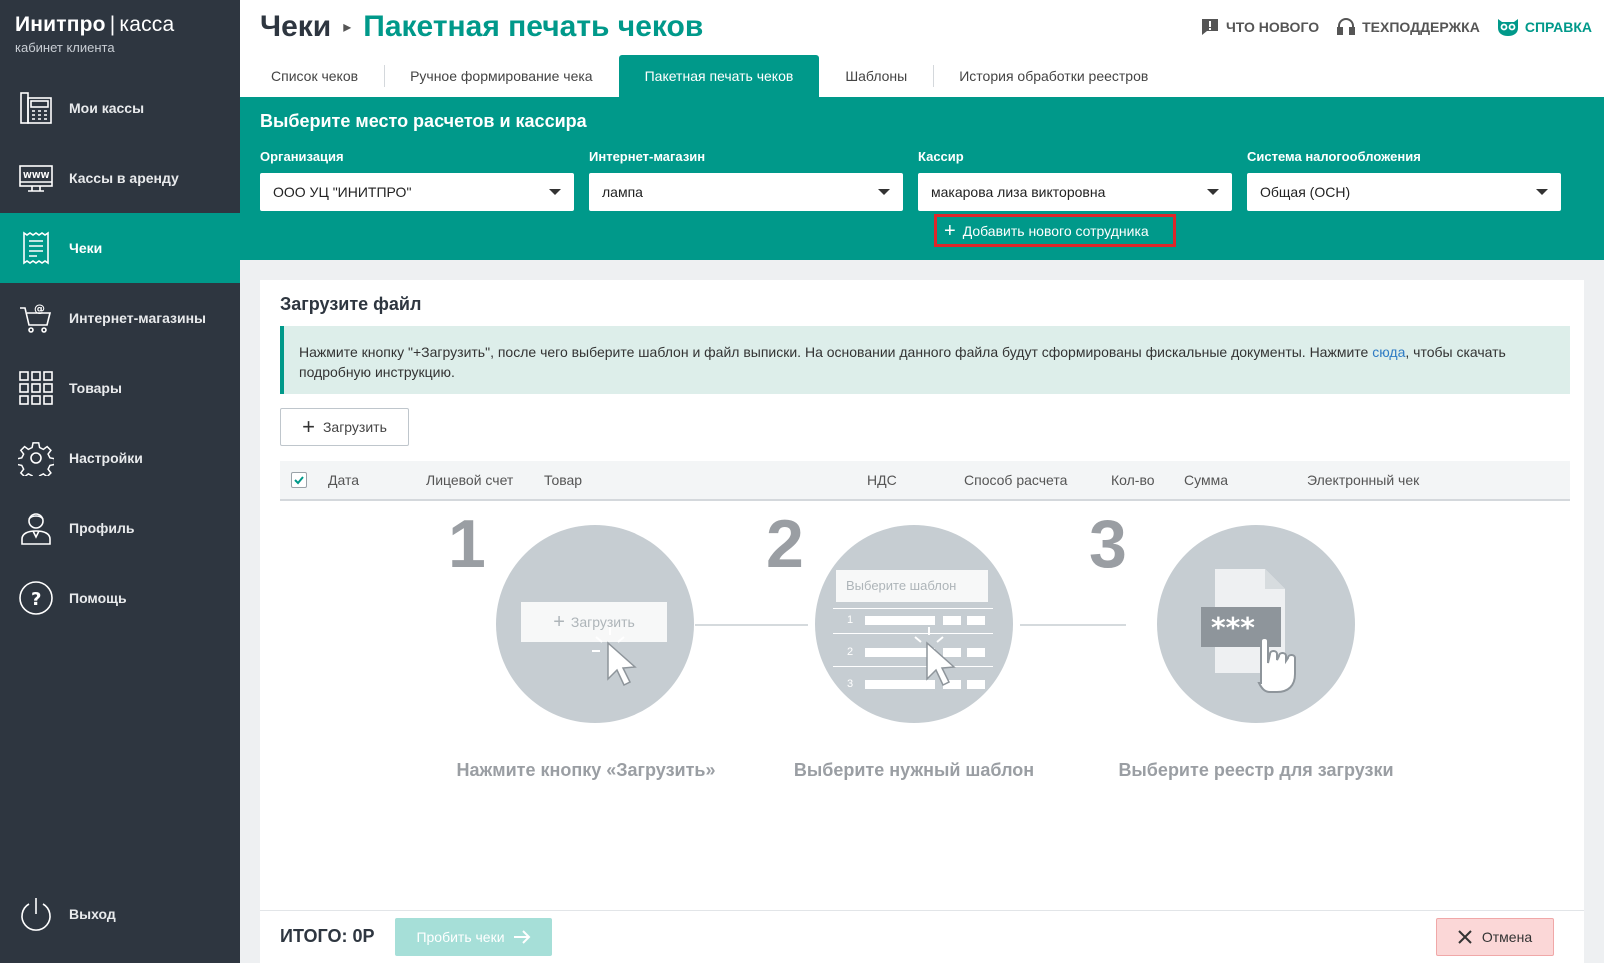 The width and height of the screenshot is (1604, 963). I want to click on step-1-circle: + Загрузить, so click(595, 624).